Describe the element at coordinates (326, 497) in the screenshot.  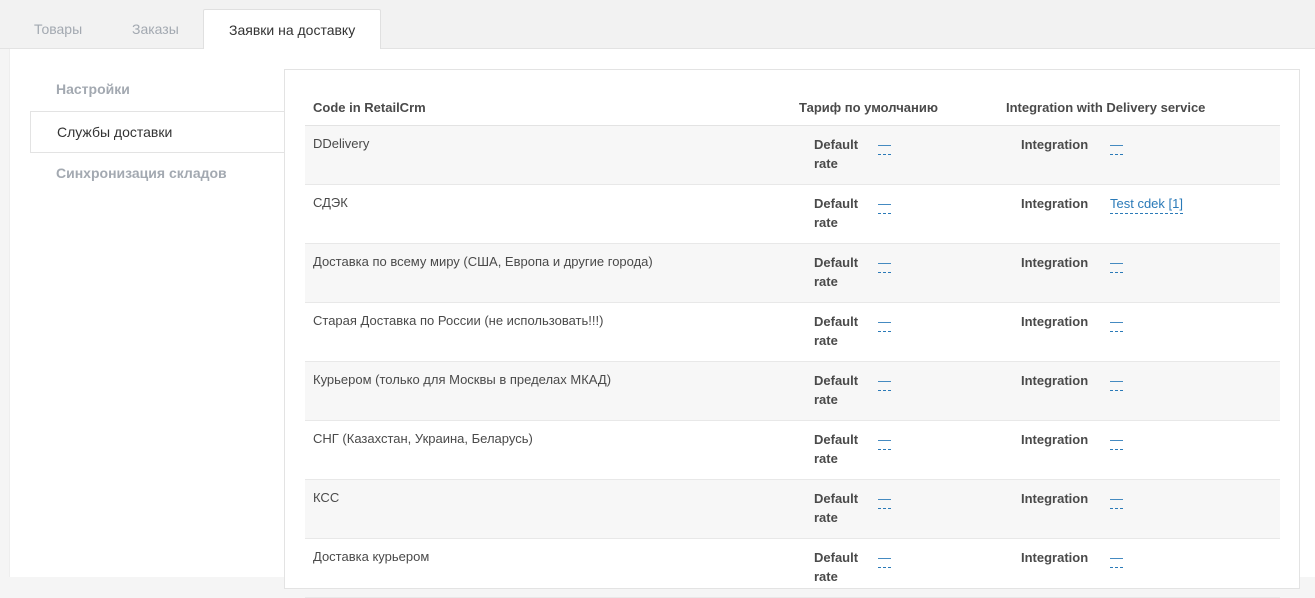
I see `delivery-code: КСС` at that location.